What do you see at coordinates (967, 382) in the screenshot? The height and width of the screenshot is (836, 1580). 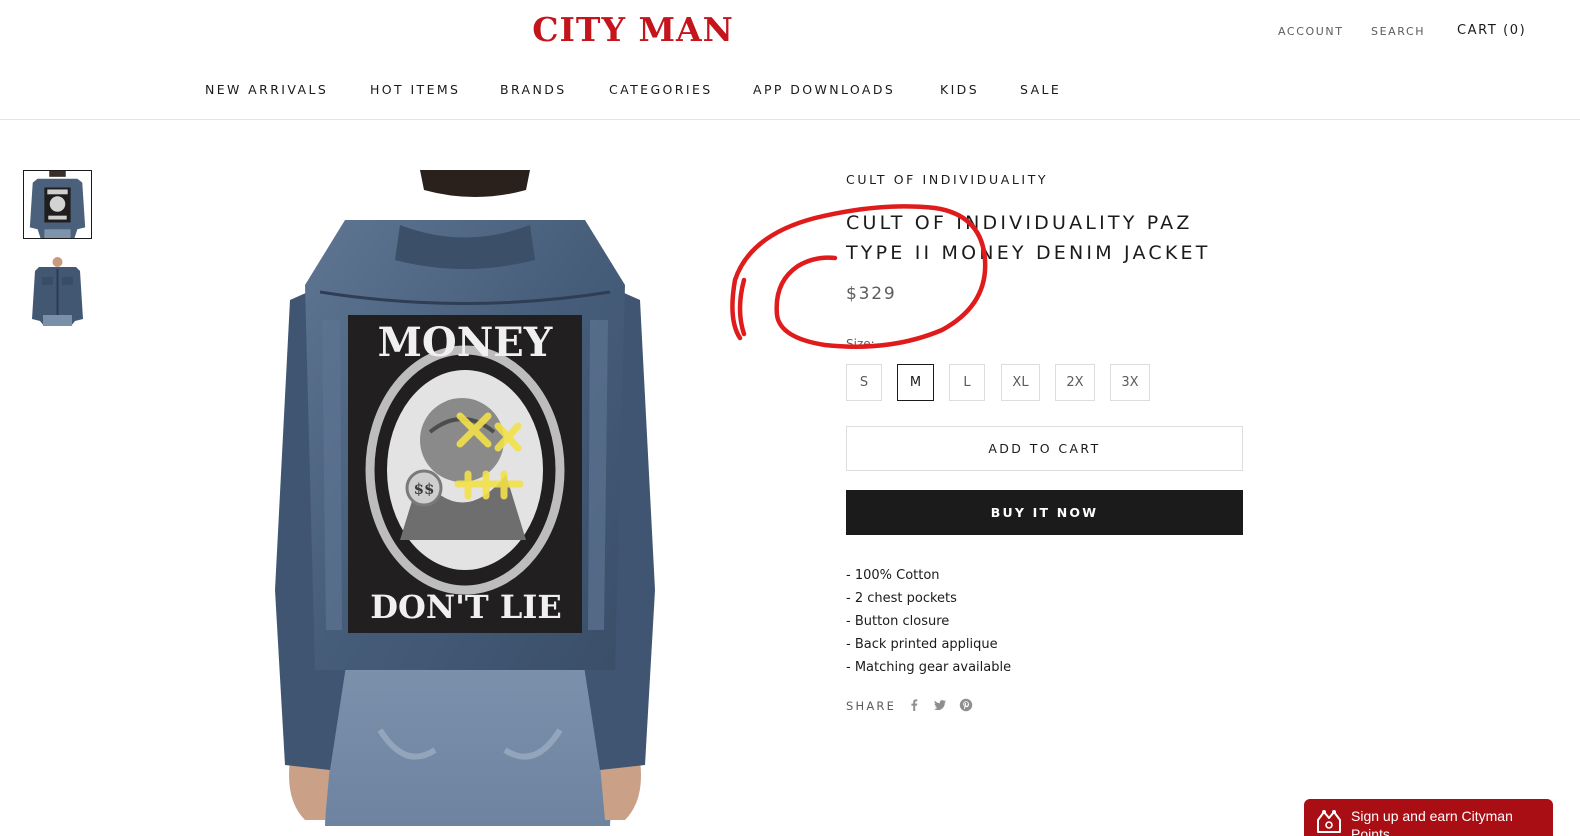 I see `size-option-l: L` at bounding box center [967, 382].